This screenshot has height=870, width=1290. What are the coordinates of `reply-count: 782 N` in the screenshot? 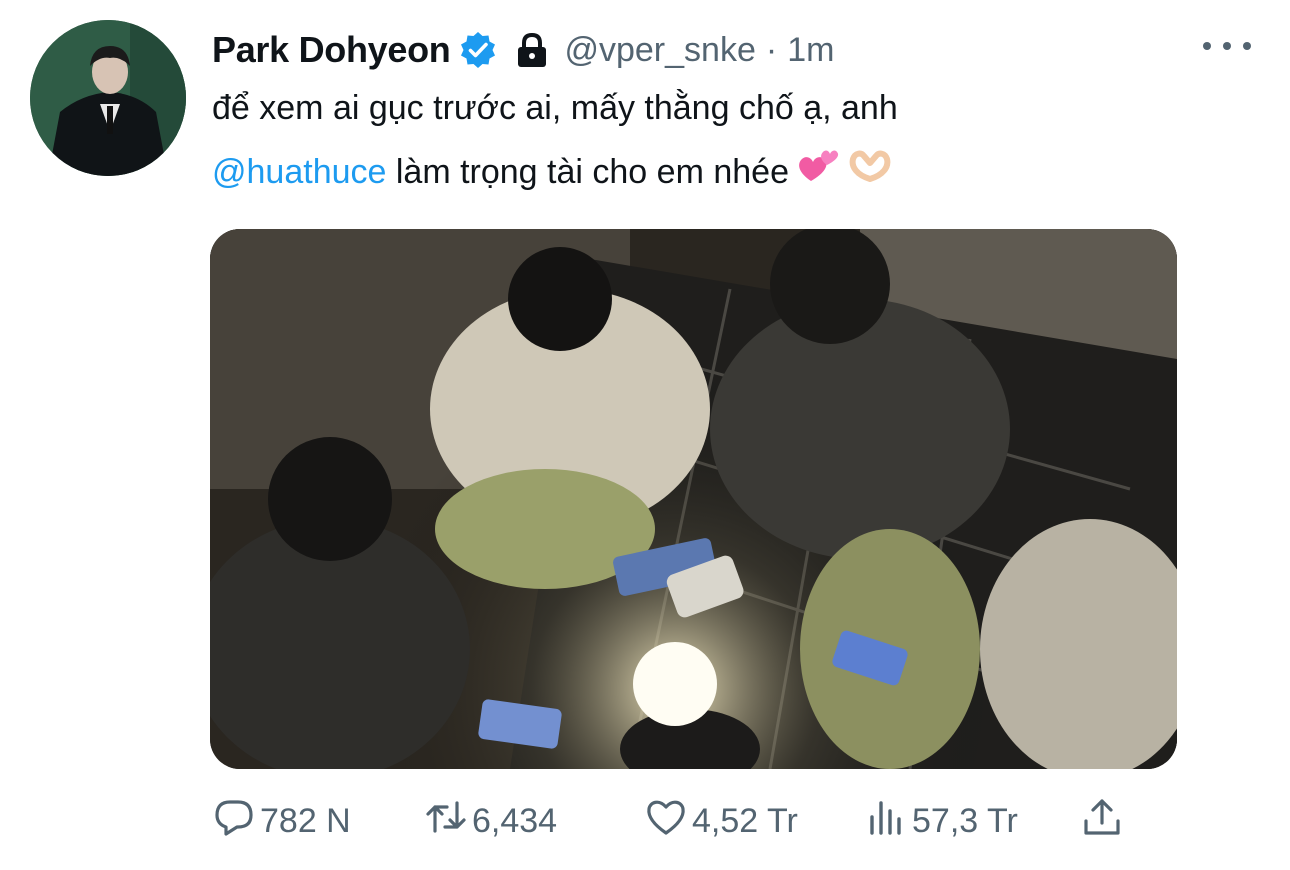 It's located at (305, 820).